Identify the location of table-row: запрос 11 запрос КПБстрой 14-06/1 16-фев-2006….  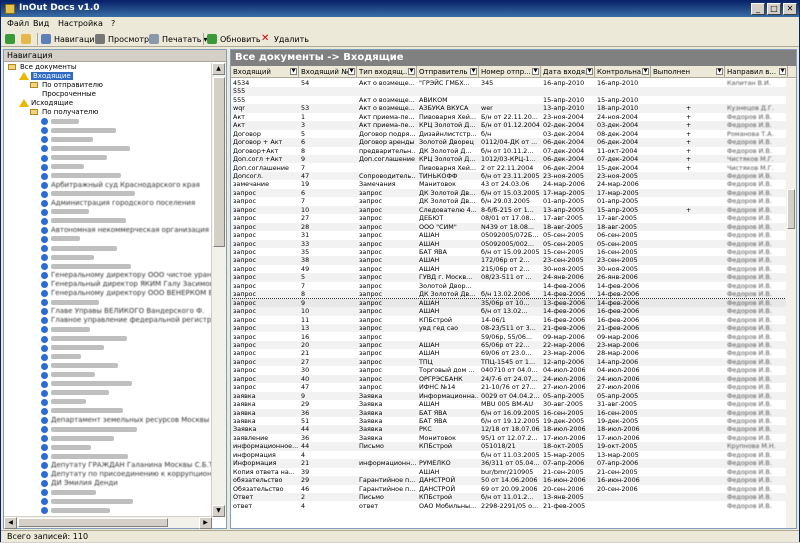
(509, 320).